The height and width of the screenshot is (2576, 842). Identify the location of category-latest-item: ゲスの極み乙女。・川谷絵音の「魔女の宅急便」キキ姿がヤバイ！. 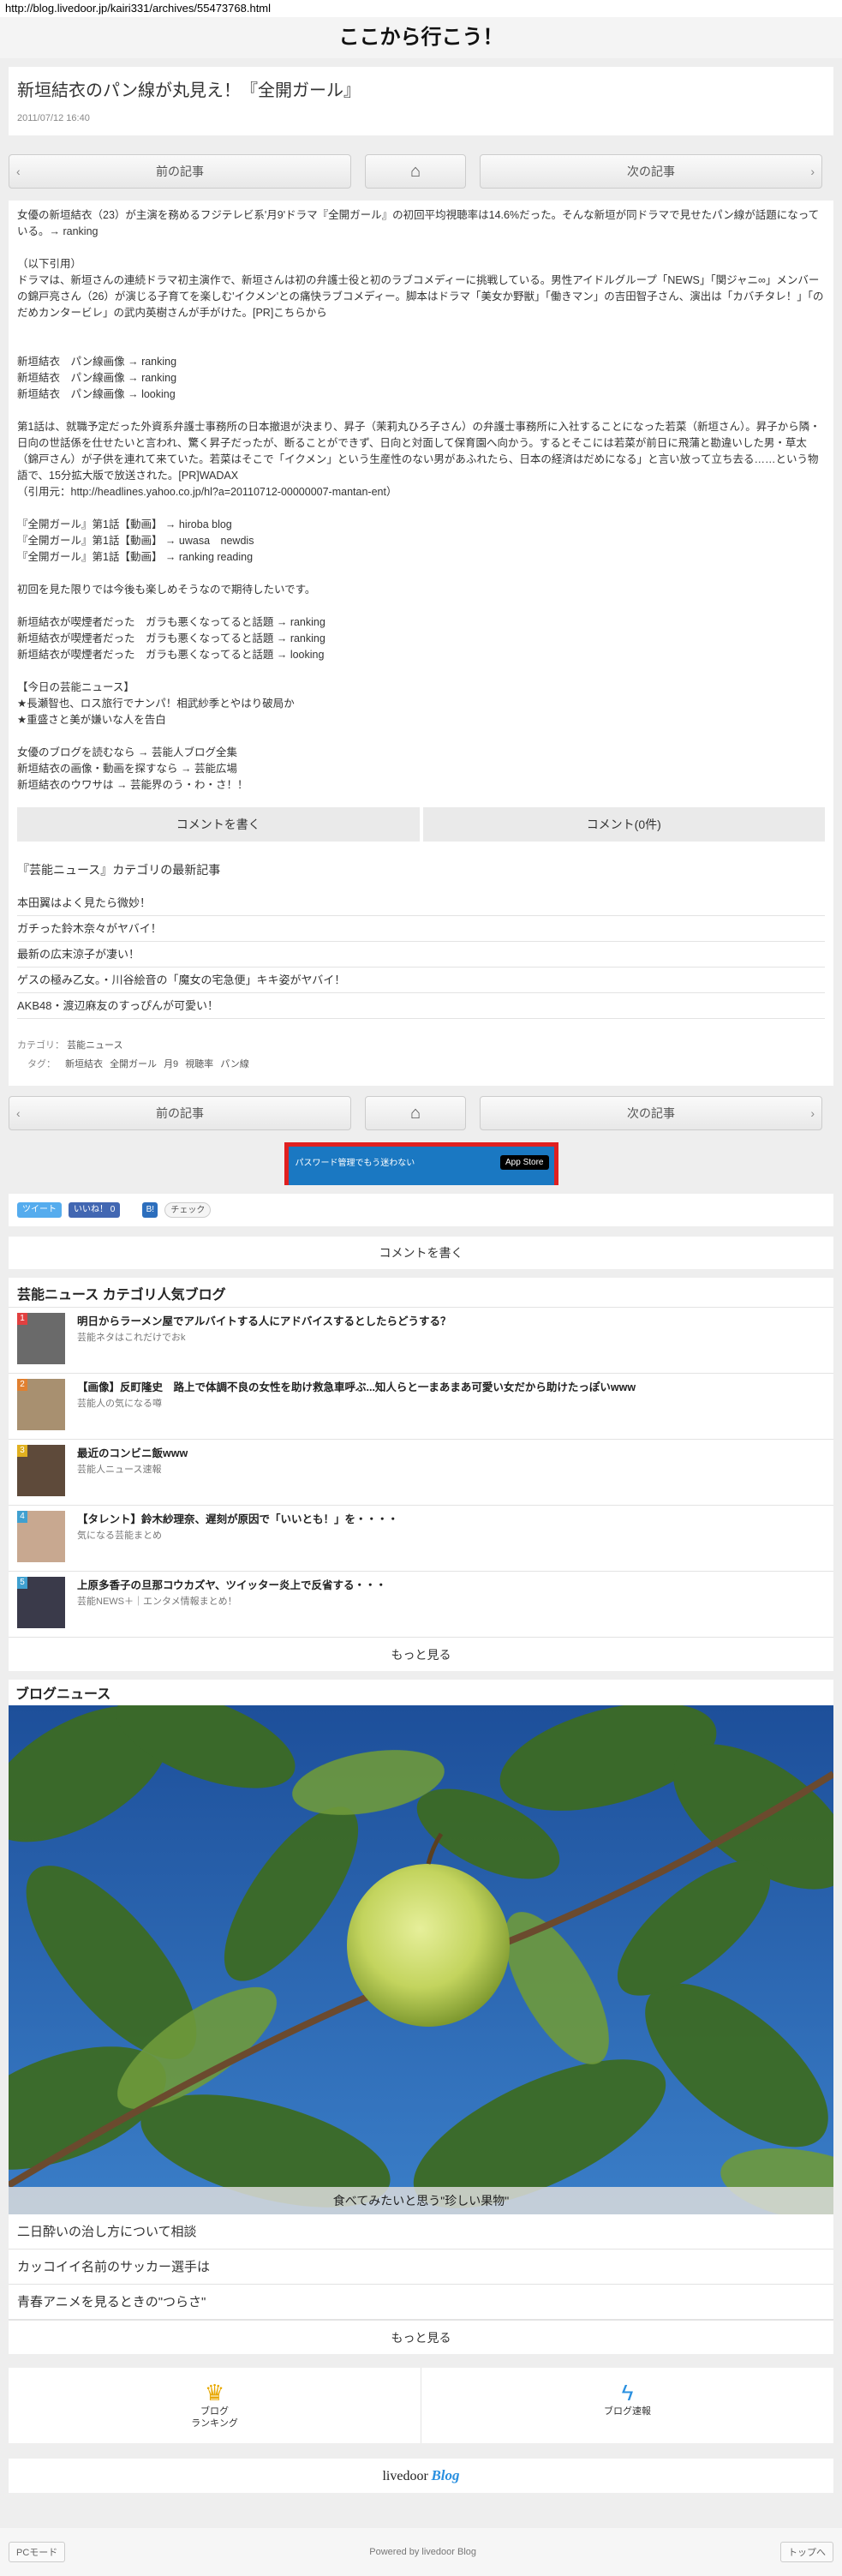
(421, 980).